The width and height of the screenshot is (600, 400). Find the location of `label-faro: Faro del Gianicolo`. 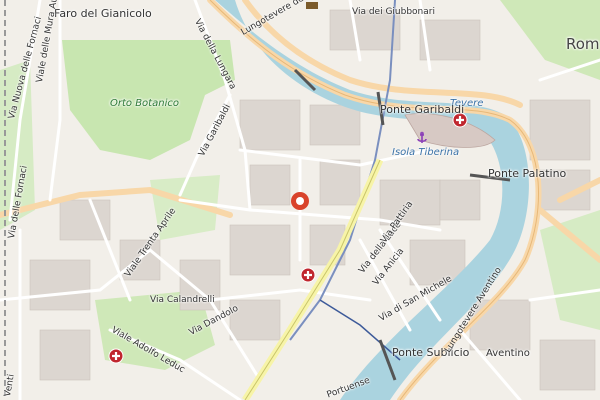

label-faro: Faro del Gianicolo is located at coordinates (103, 13).